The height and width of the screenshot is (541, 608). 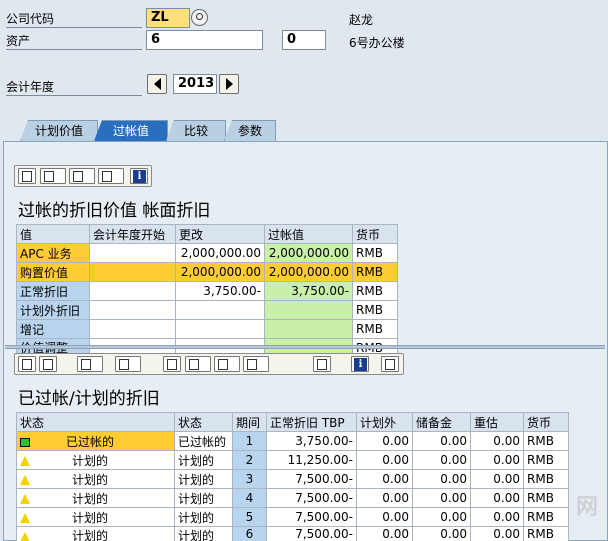 I want to click on details-button, so click(x=27, y=176).